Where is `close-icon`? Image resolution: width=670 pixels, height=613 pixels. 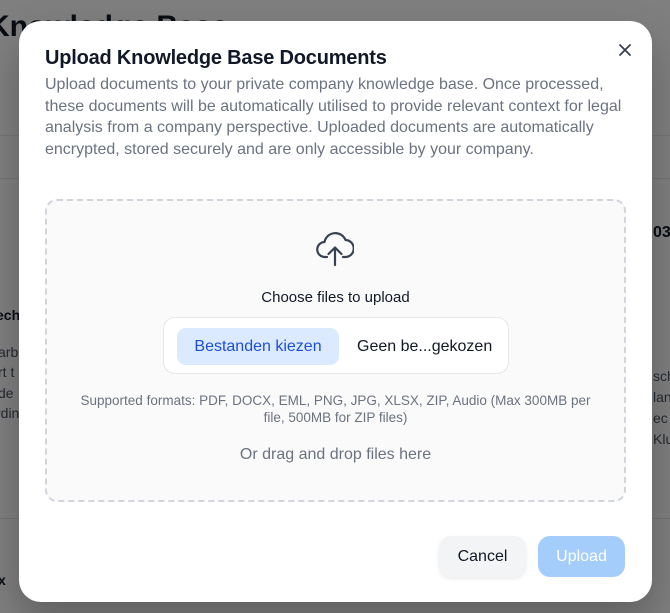
close-icon is located at coordinates (625, 50).